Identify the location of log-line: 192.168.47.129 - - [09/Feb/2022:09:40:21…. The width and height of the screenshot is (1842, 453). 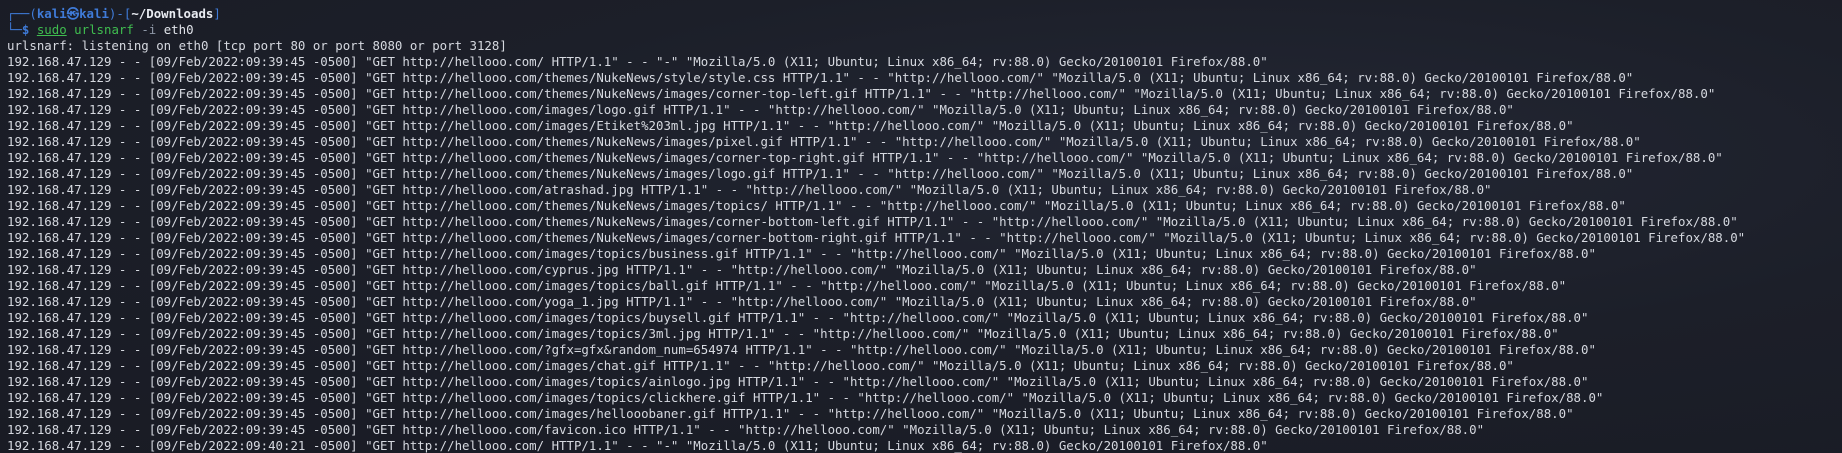
(637, 445).